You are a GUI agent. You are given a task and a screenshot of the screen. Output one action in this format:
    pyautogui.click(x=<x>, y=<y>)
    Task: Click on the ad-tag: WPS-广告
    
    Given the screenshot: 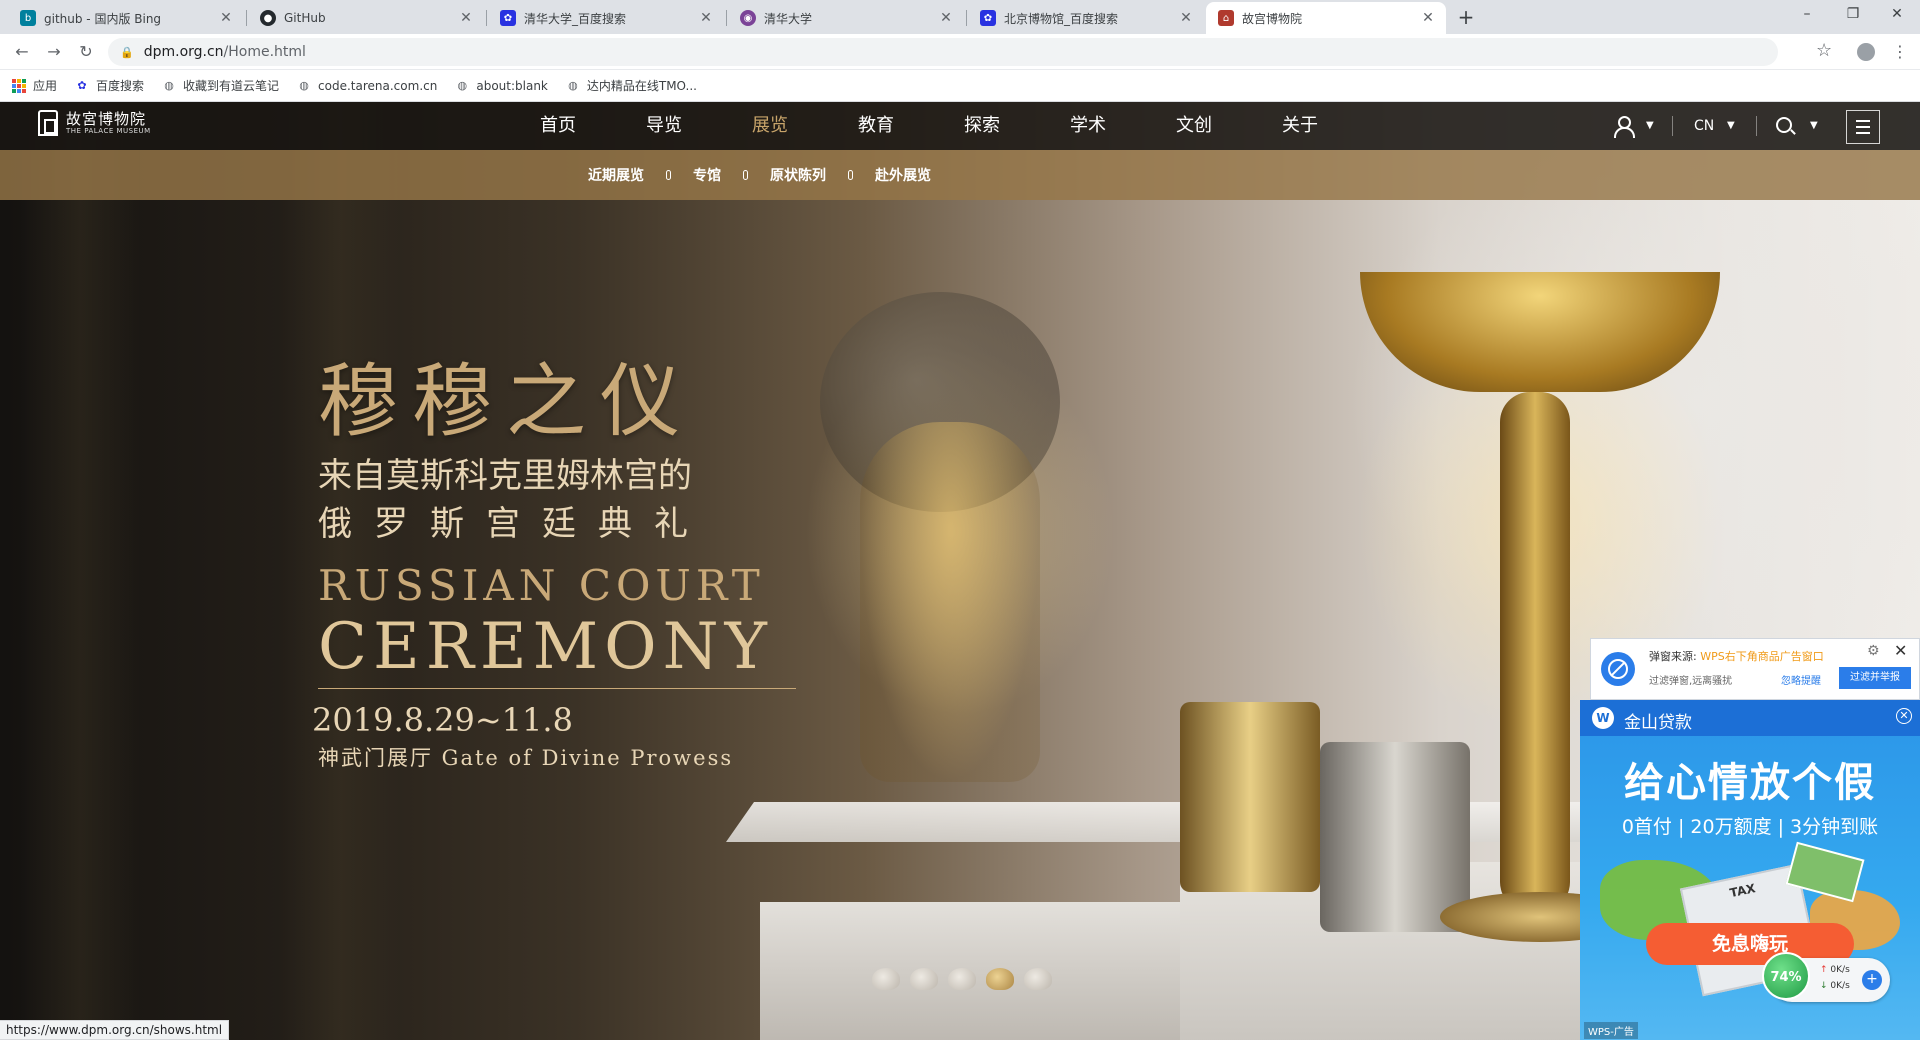 What is the action you would take?
    pyautogui.click(x=1611, y=1030)
    